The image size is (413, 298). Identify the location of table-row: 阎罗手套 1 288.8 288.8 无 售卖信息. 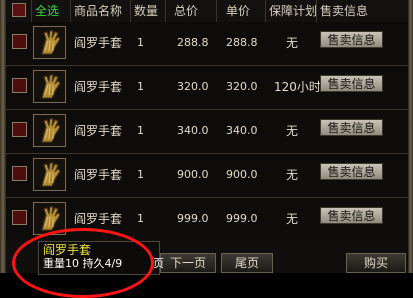
(207, 44).